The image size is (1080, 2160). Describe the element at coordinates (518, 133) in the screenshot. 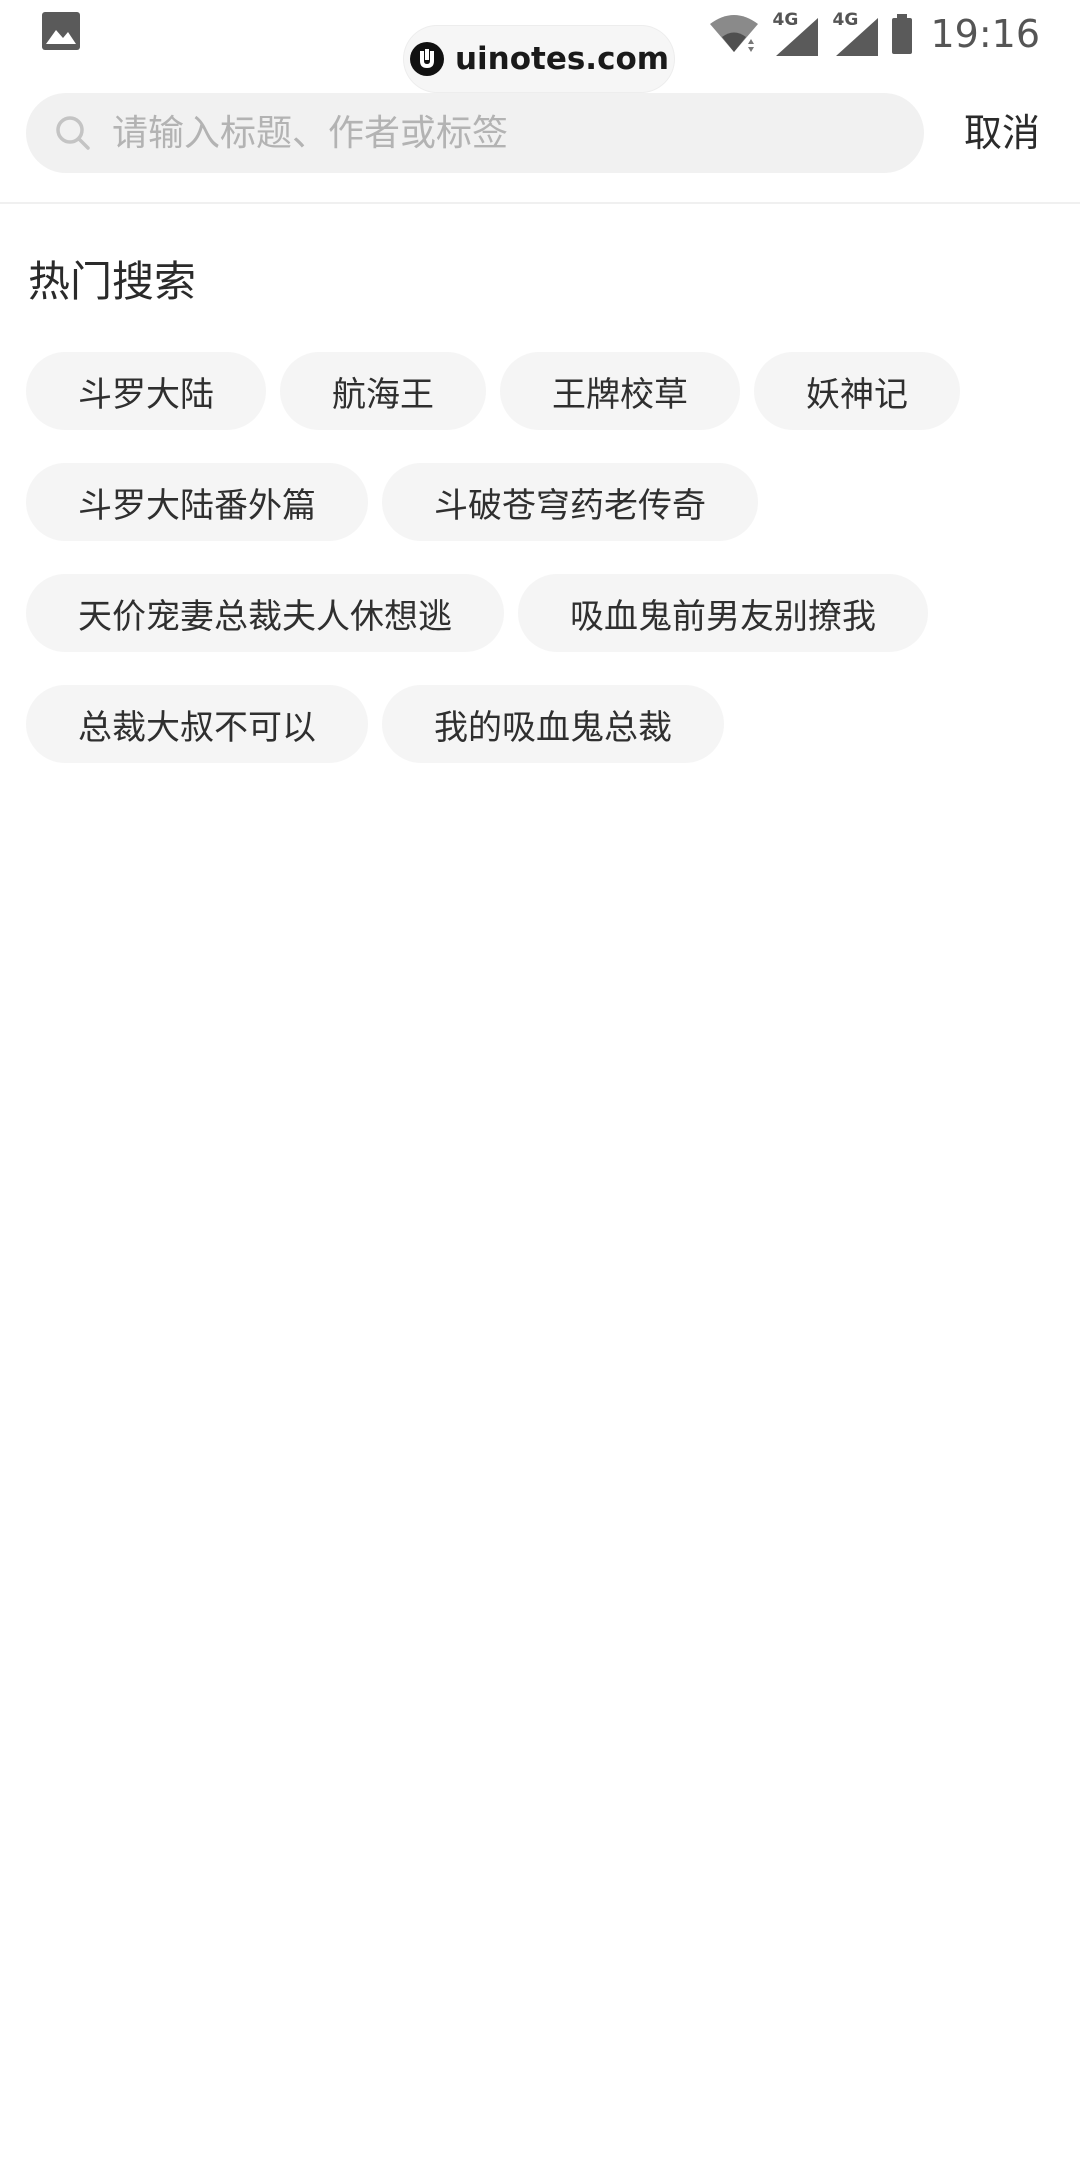

I see `search-input` at that location.